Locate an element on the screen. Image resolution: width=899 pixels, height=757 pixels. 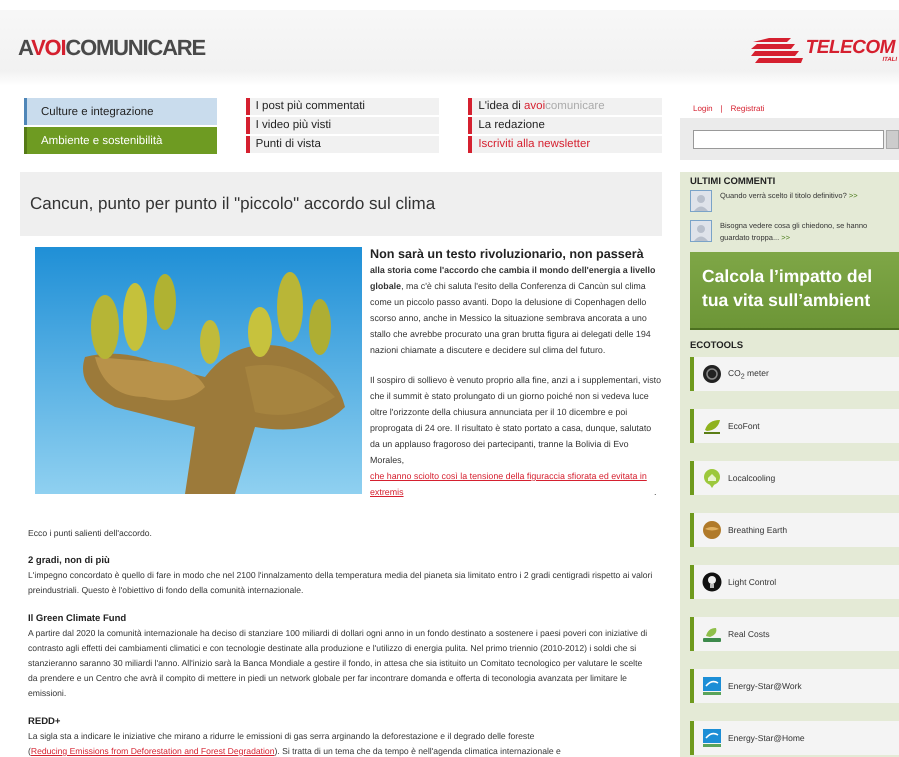
tool-link: CO$_{2}$ meter is located at coordinates (794, 374).